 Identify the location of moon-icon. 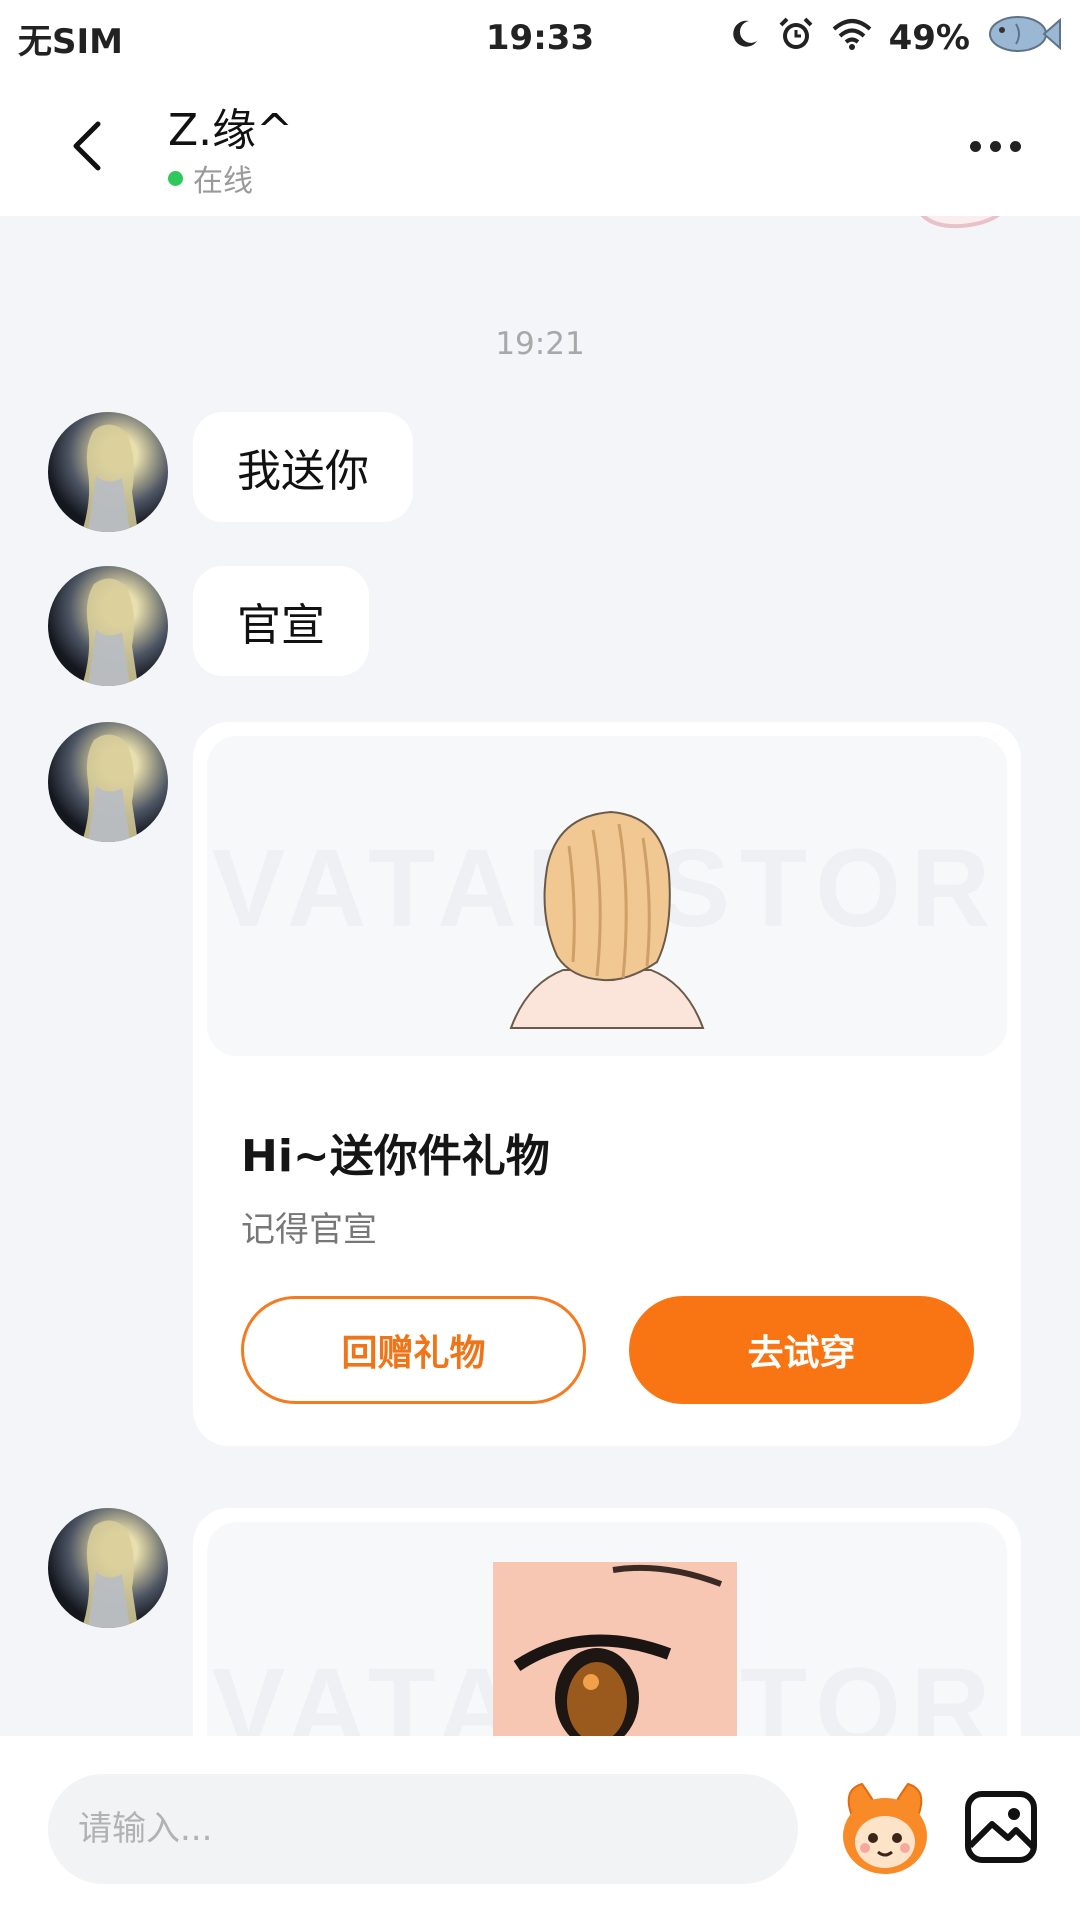
(744, 38).